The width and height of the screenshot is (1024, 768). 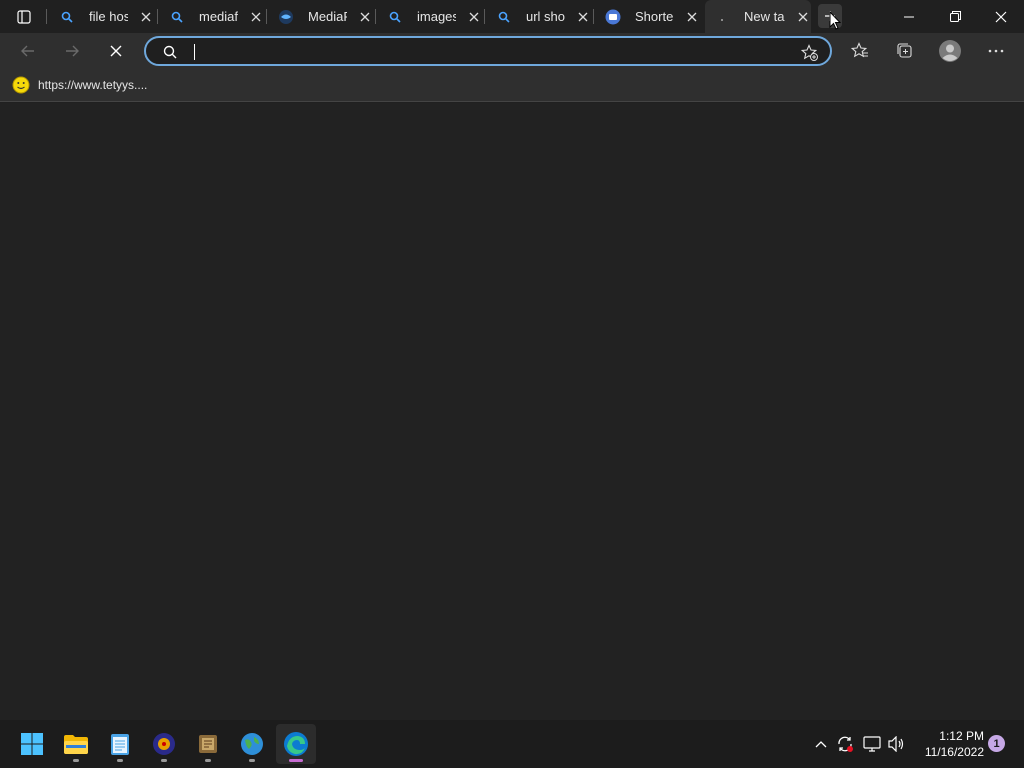 I want to click on folder-icon, so click(x=76, y=744).